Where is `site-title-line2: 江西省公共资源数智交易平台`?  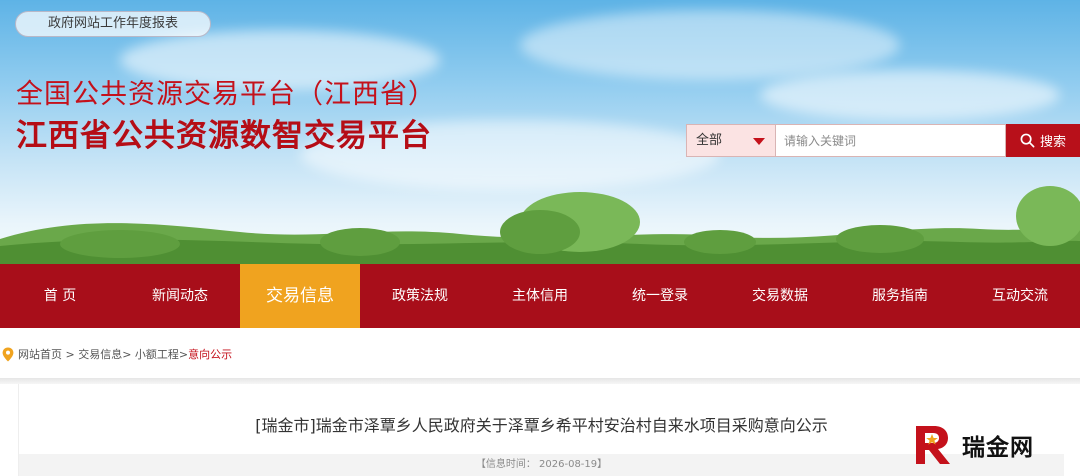 site-title-line2: 江西省公共资源数智交易平台 is located at coordinates (224, 136).